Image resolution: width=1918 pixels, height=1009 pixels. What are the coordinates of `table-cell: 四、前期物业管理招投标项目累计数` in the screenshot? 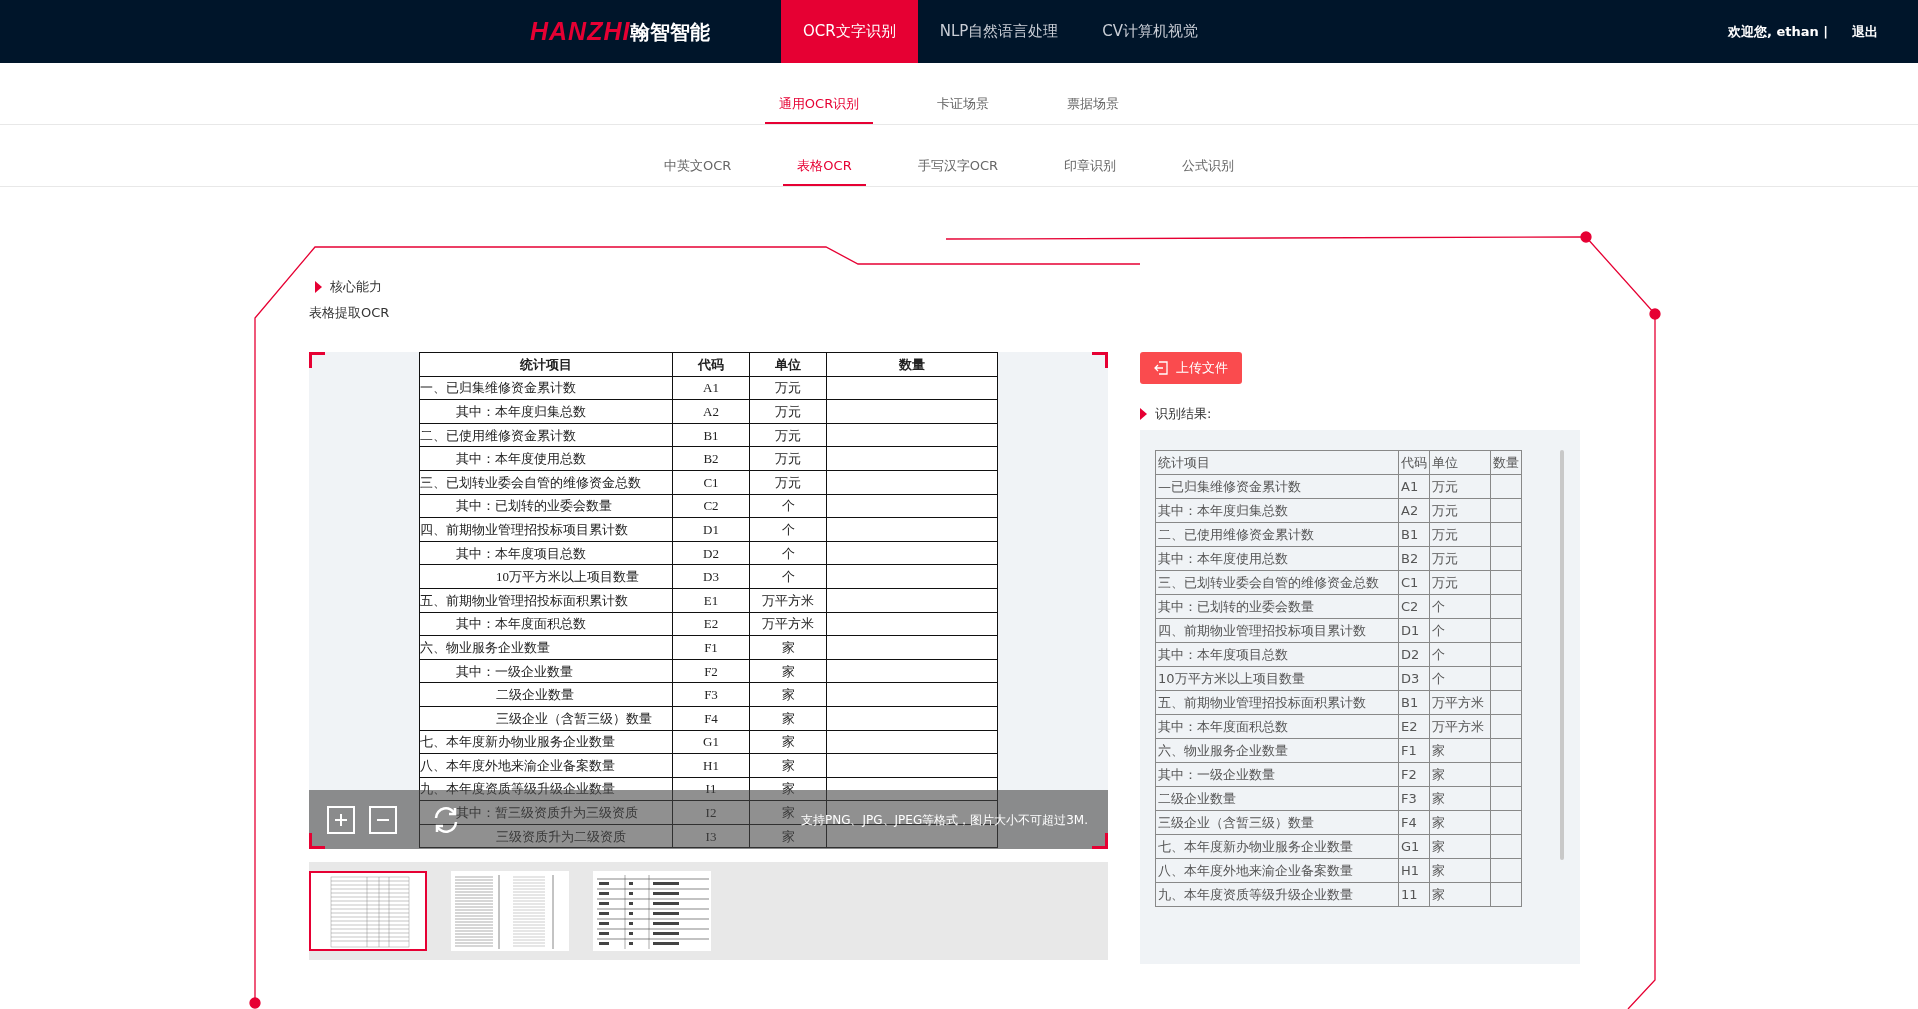 It's located at (1277, 630).